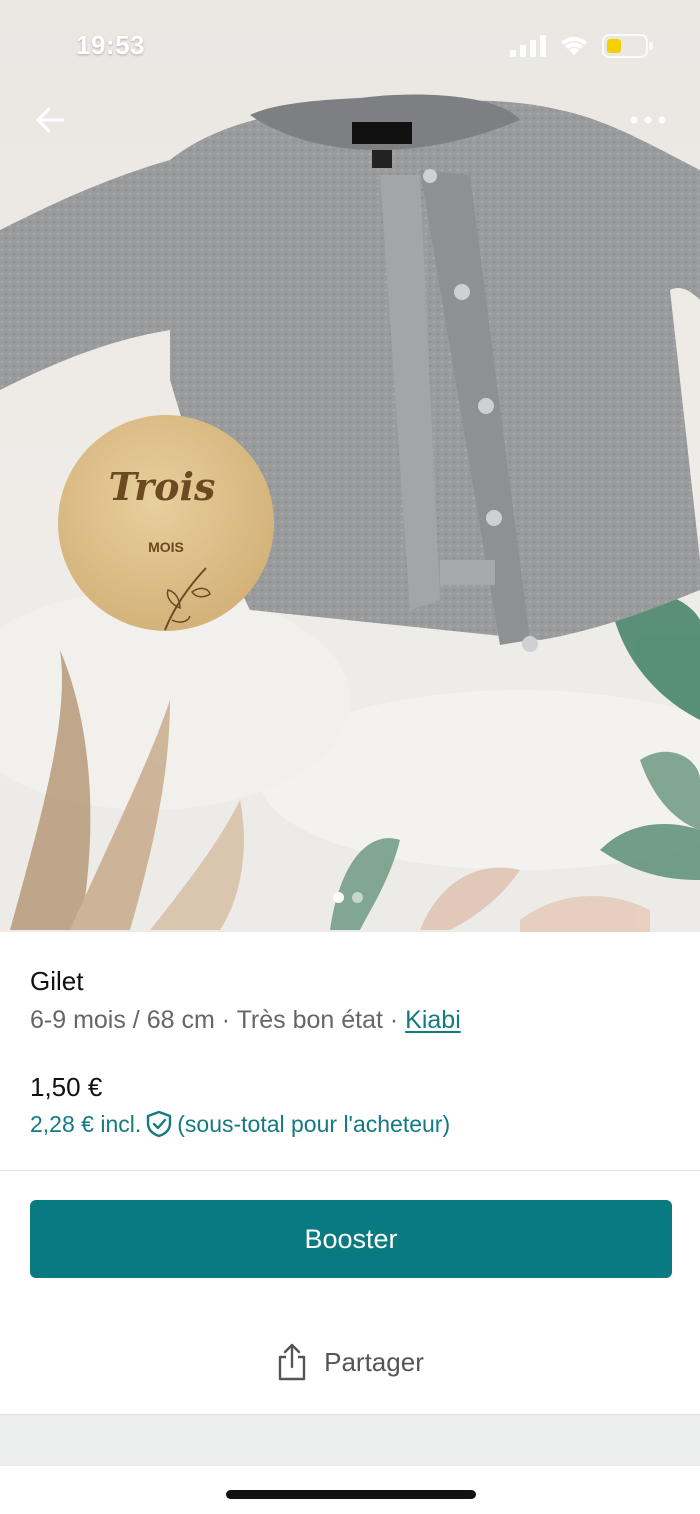 The image size is (700, 1514). I want to click on carousel-dot, so click(357, 897).